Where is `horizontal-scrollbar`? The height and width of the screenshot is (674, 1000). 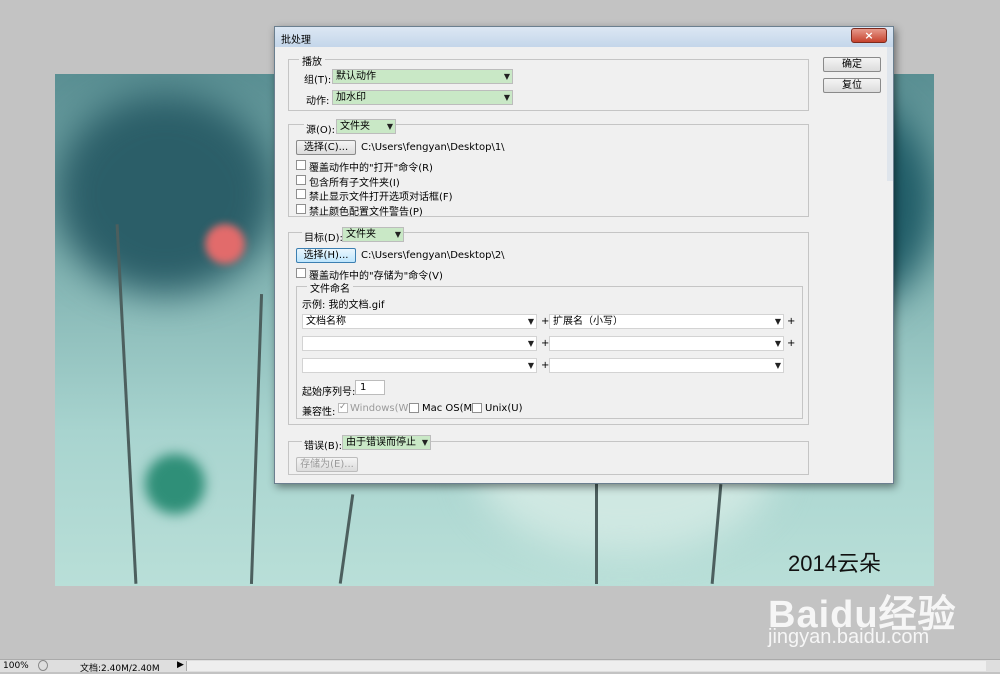
horizontal-scrollbar is located at coordinates (586, 666).